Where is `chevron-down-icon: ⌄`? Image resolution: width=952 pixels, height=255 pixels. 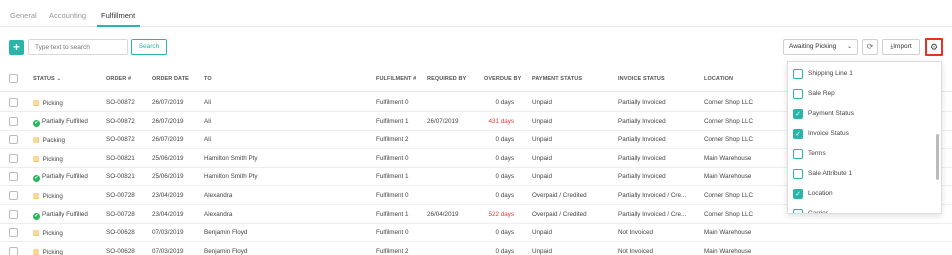
chevron-down-icon: ⌄ is located at coordinates (849, 47).